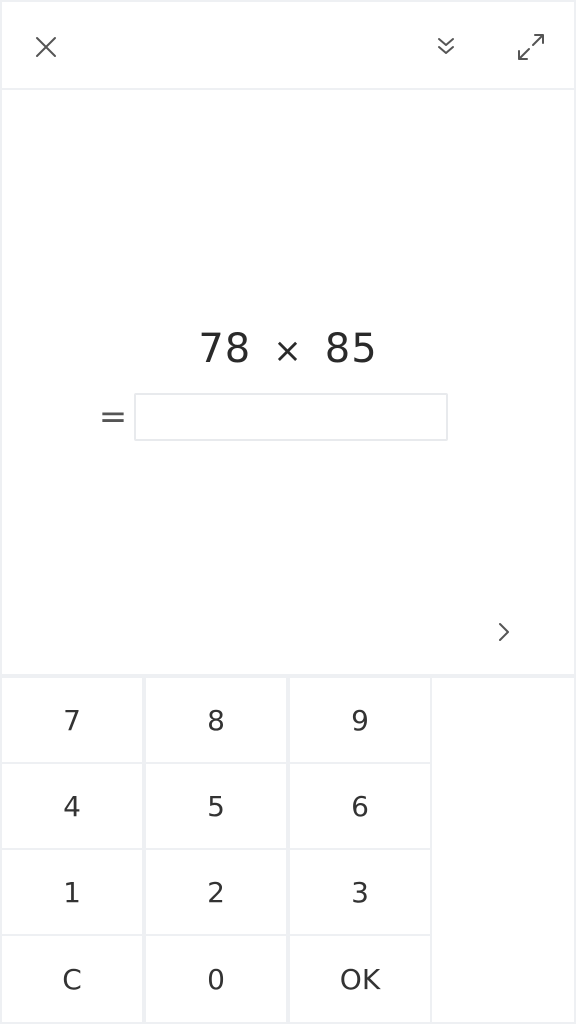 The image size is (576, 1024). What do you see at coordinates (72, 806) in the screenshot?
I see `key-4: 4` at bounding box center [72, 806].